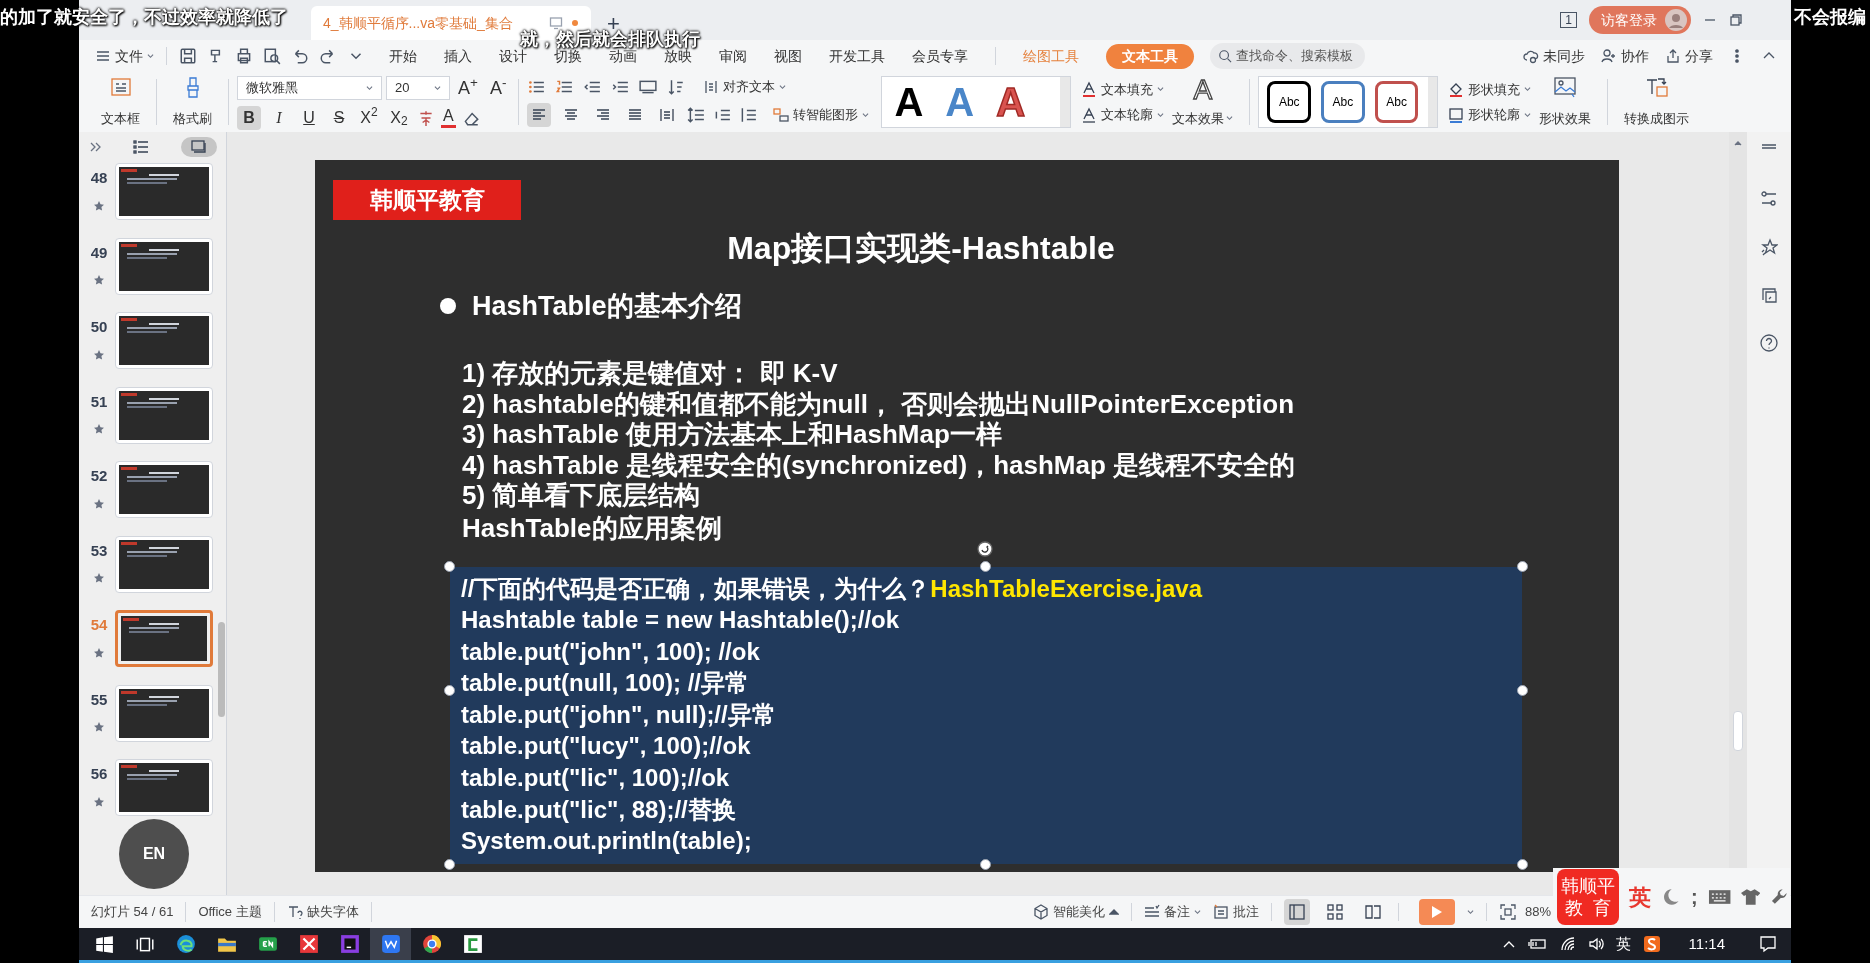  Describe the element at coordinates (1671, 897) in the screenshot. I see `moon-icon` at that location.